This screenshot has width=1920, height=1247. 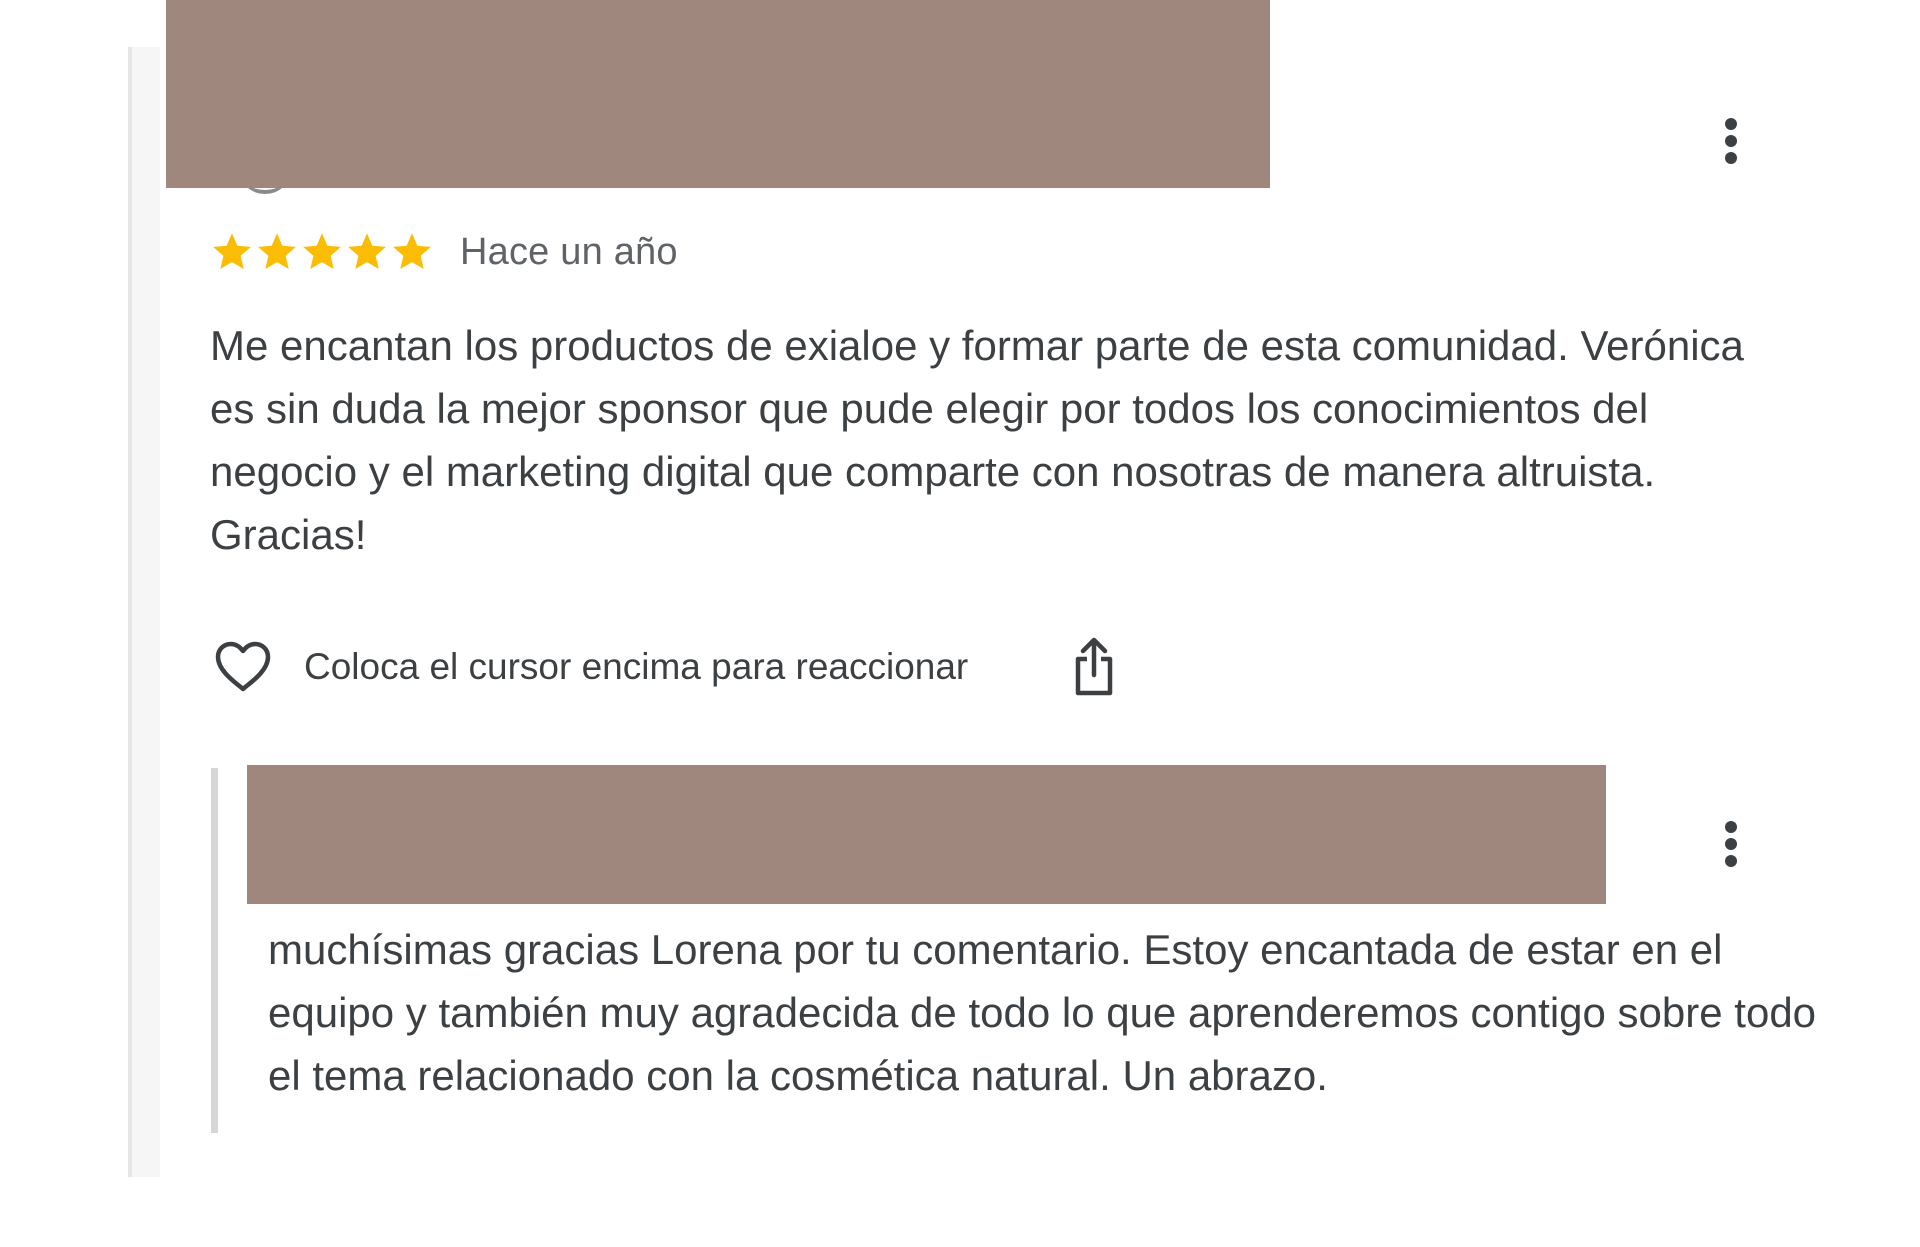 I want to click on star-rating, so click(x=322, y=252).